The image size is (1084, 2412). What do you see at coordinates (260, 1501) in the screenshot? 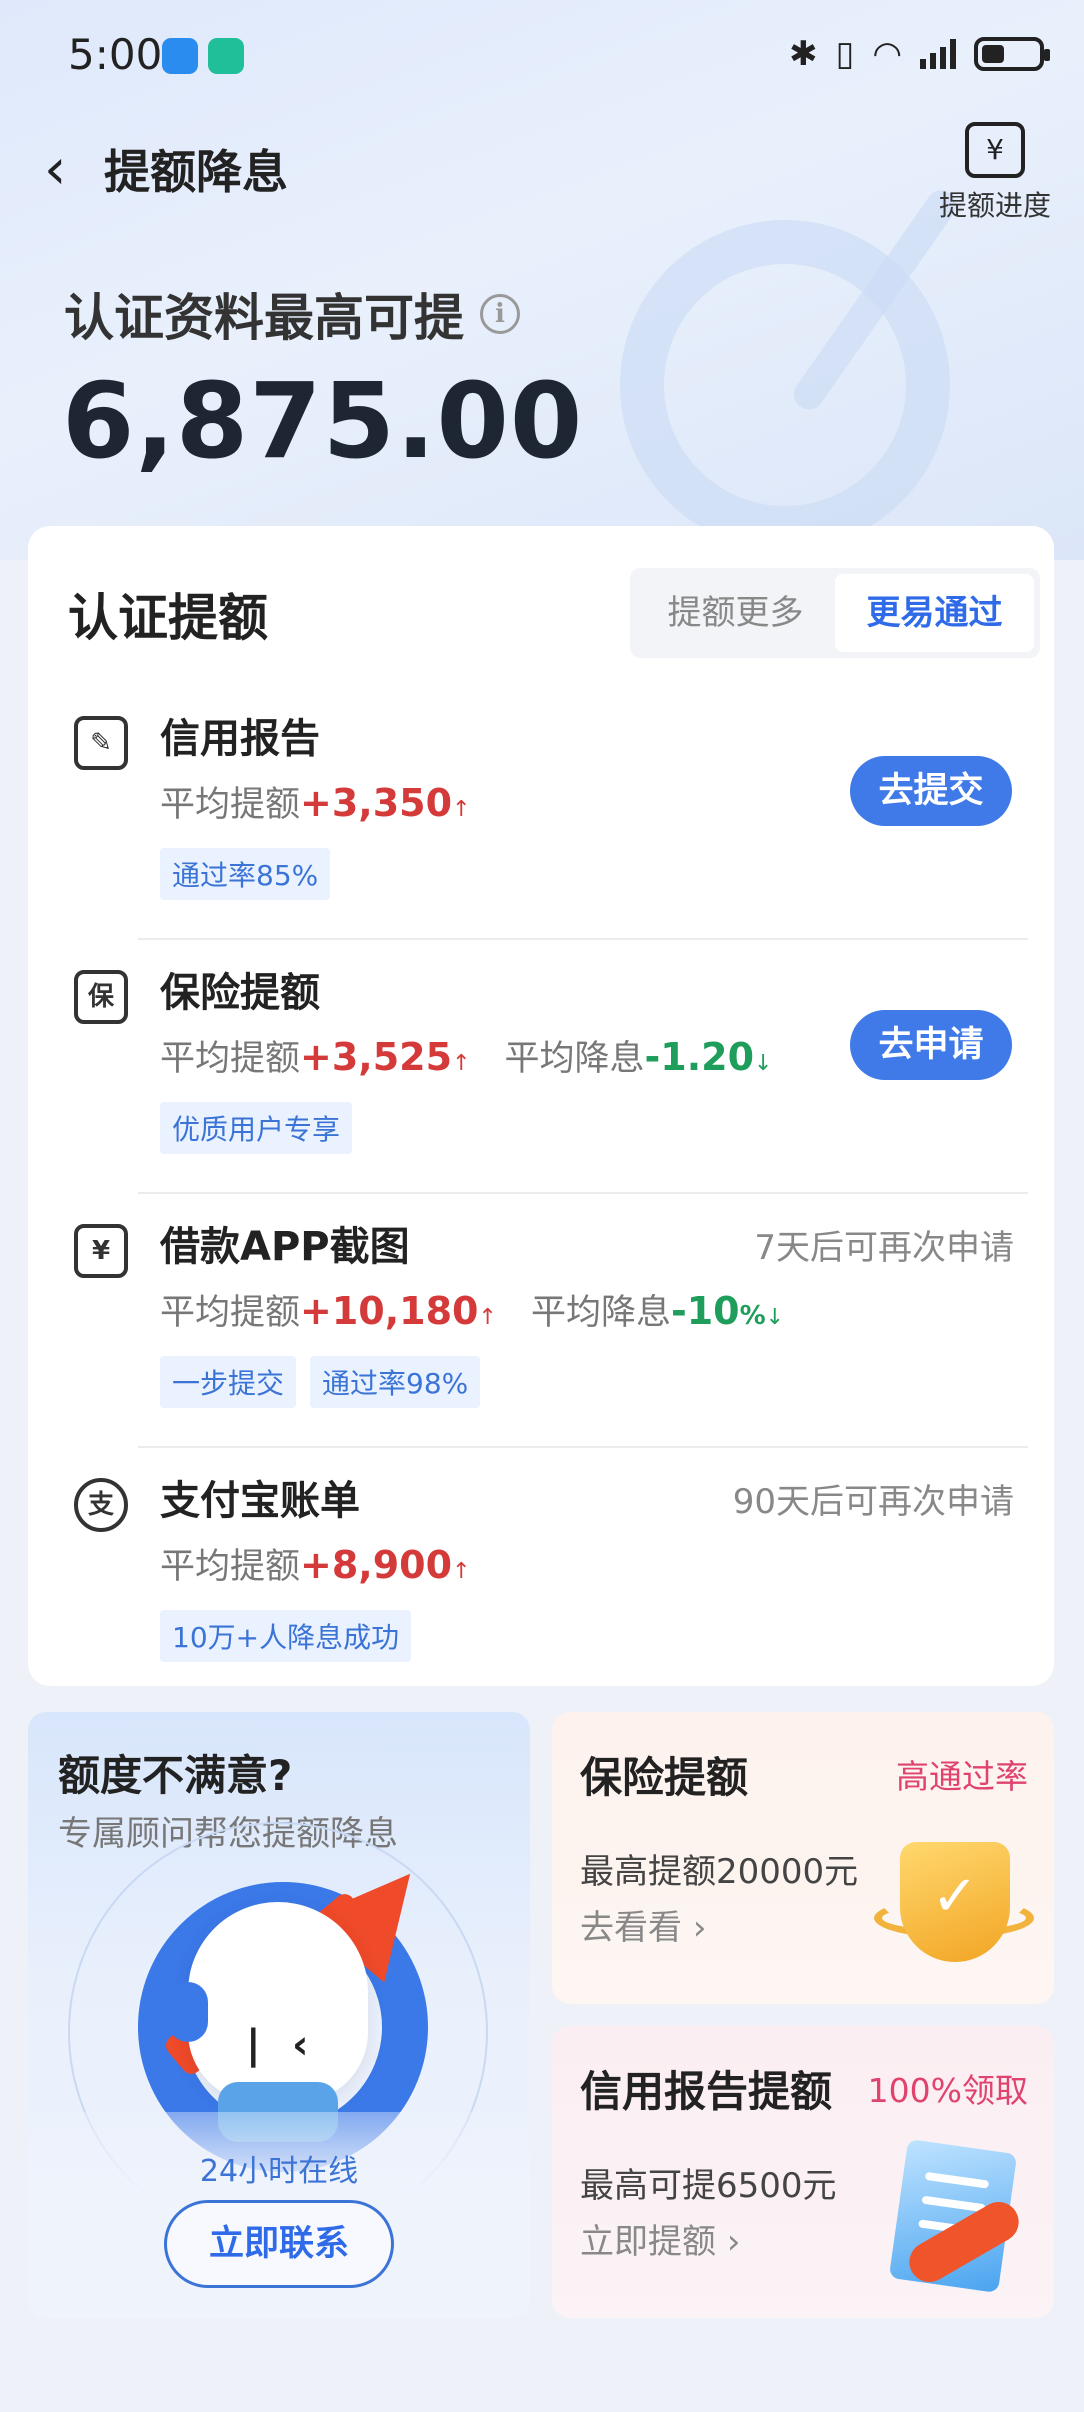
I see `item-title: 支付宝账单` at bounding box center [260, 1501].